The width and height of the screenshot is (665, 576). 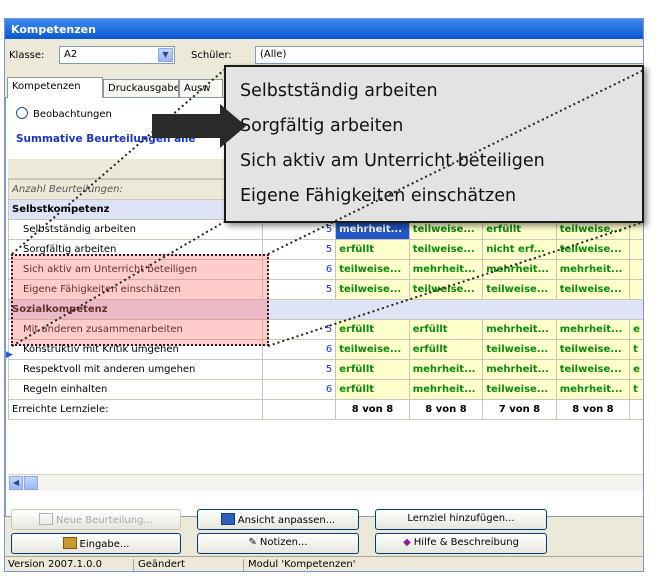 What do you see at coordinates (199, 126) in the screenshot?
I see `arrow-icon` at bounding box center [199, 126].